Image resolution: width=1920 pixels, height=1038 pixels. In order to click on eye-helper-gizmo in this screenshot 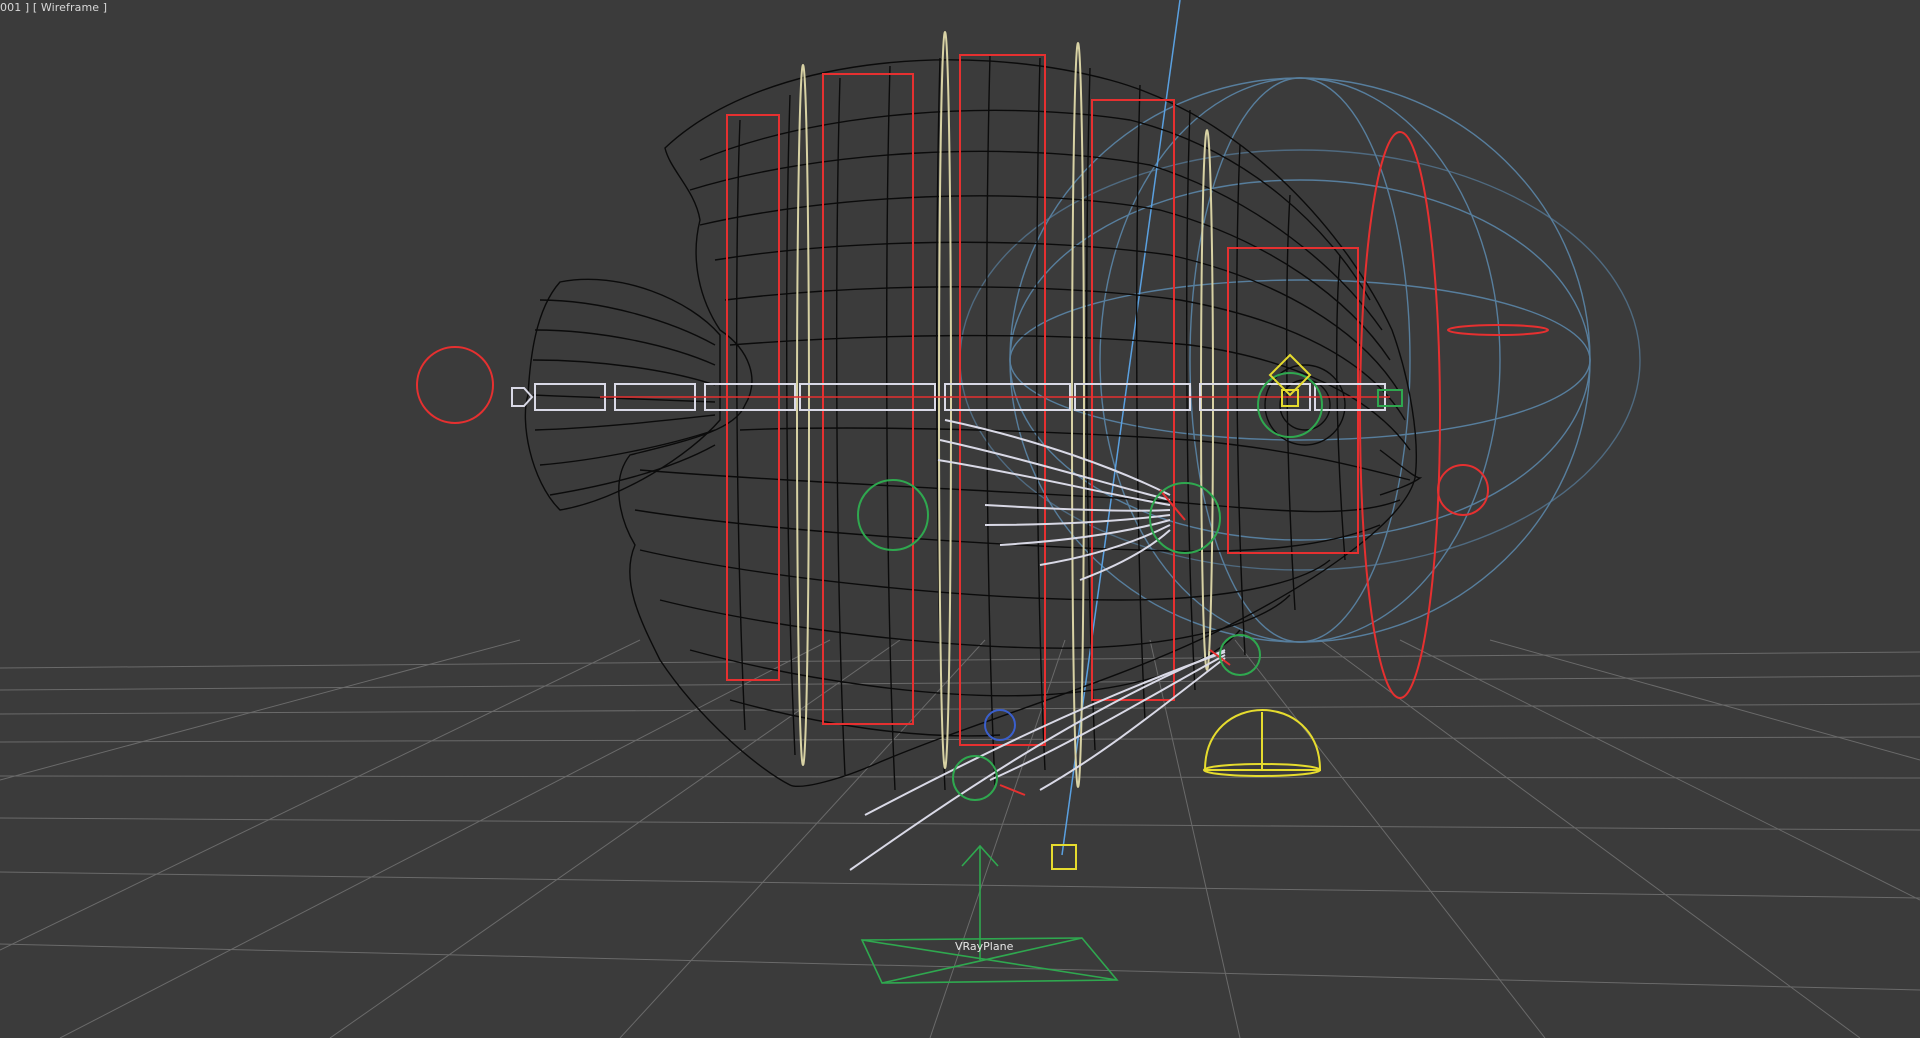, I will do `click(1290, 380)`.